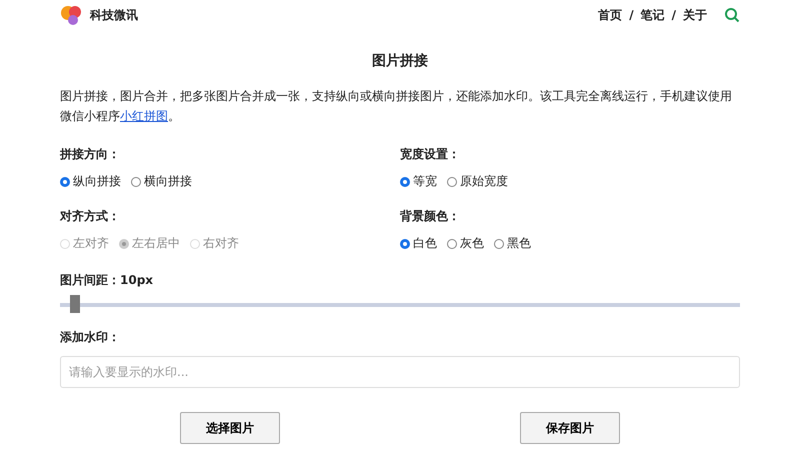  Describe the element at coordinates (107, 280) in the screenshot. I see `spacing-label: 图片间距：10px` at that location.